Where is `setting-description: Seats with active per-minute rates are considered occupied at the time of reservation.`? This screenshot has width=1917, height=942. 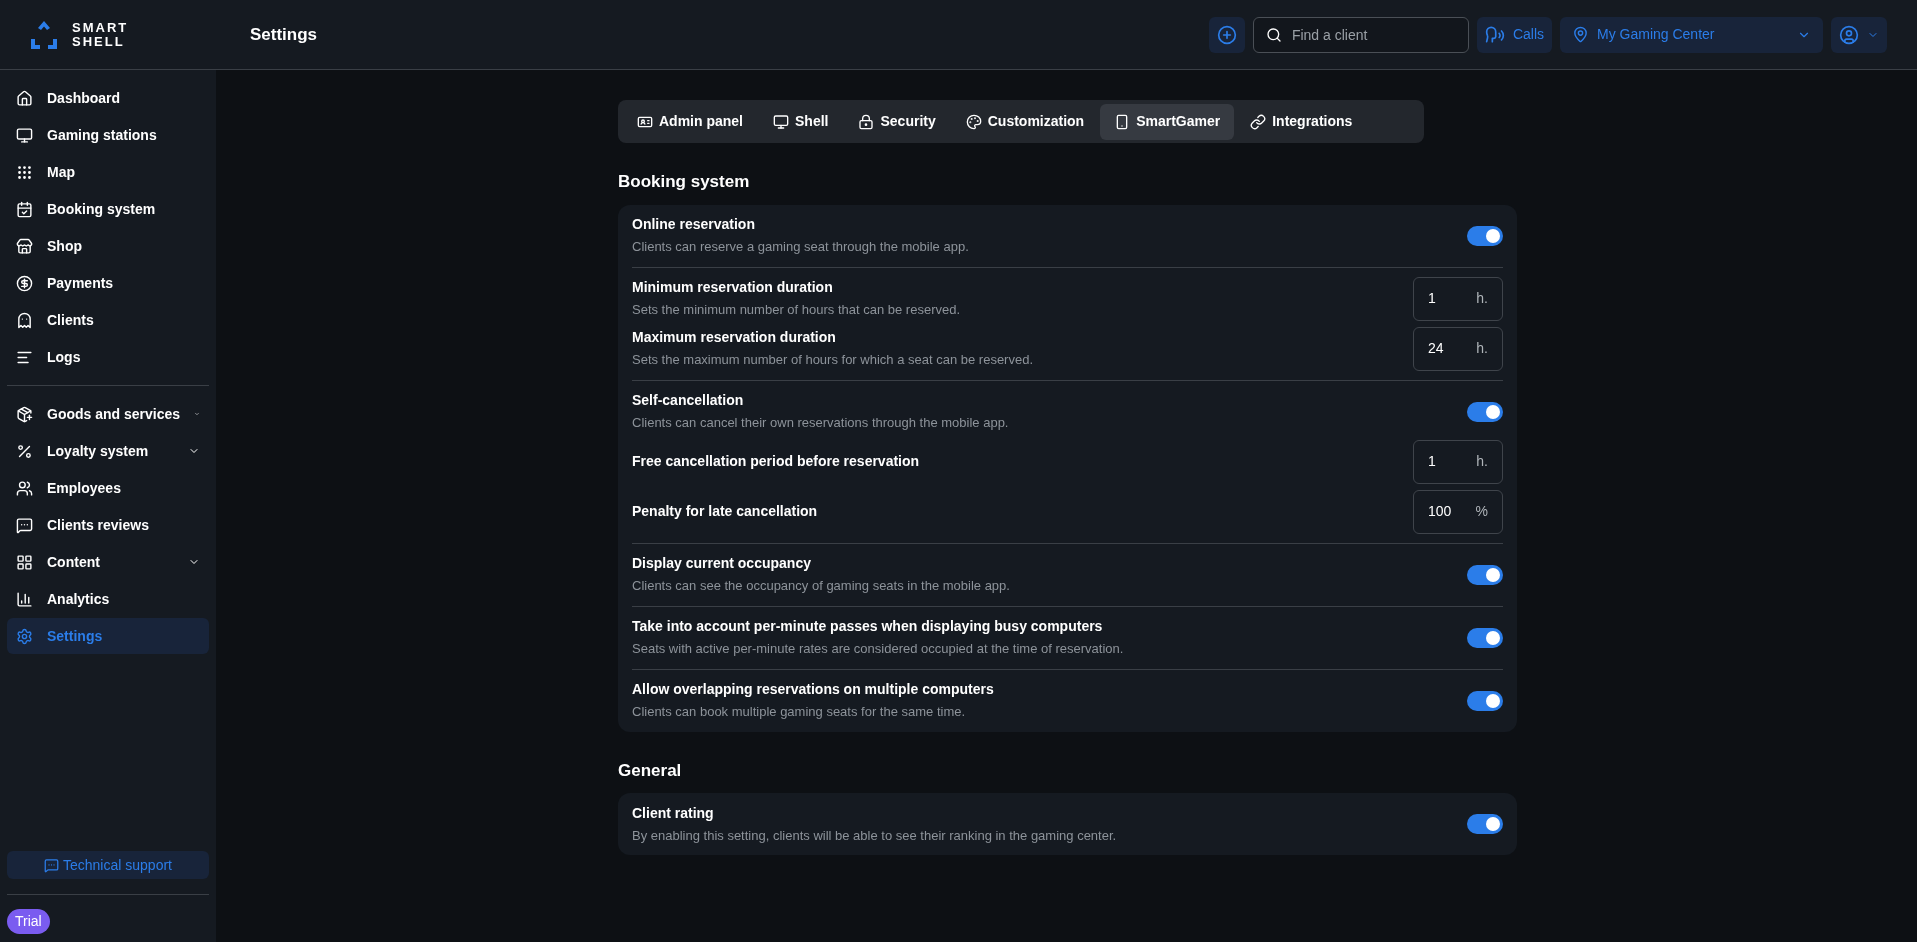 setting-description: Seats with active per-minute rates are considered occupied at the time of reservation. is located at coordinates (878, 649).